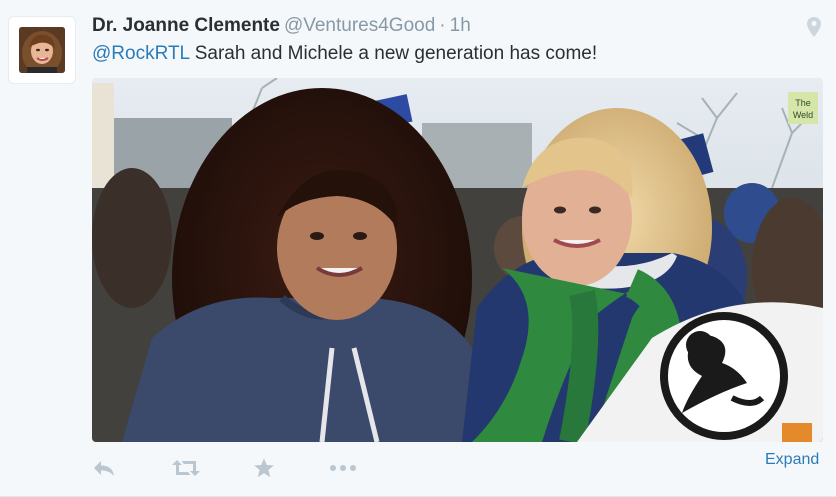 The image size is (836, 497). Describe the element at coordinates (460, 25) in the screenshot. I see `timestamp: 1h` at that location.